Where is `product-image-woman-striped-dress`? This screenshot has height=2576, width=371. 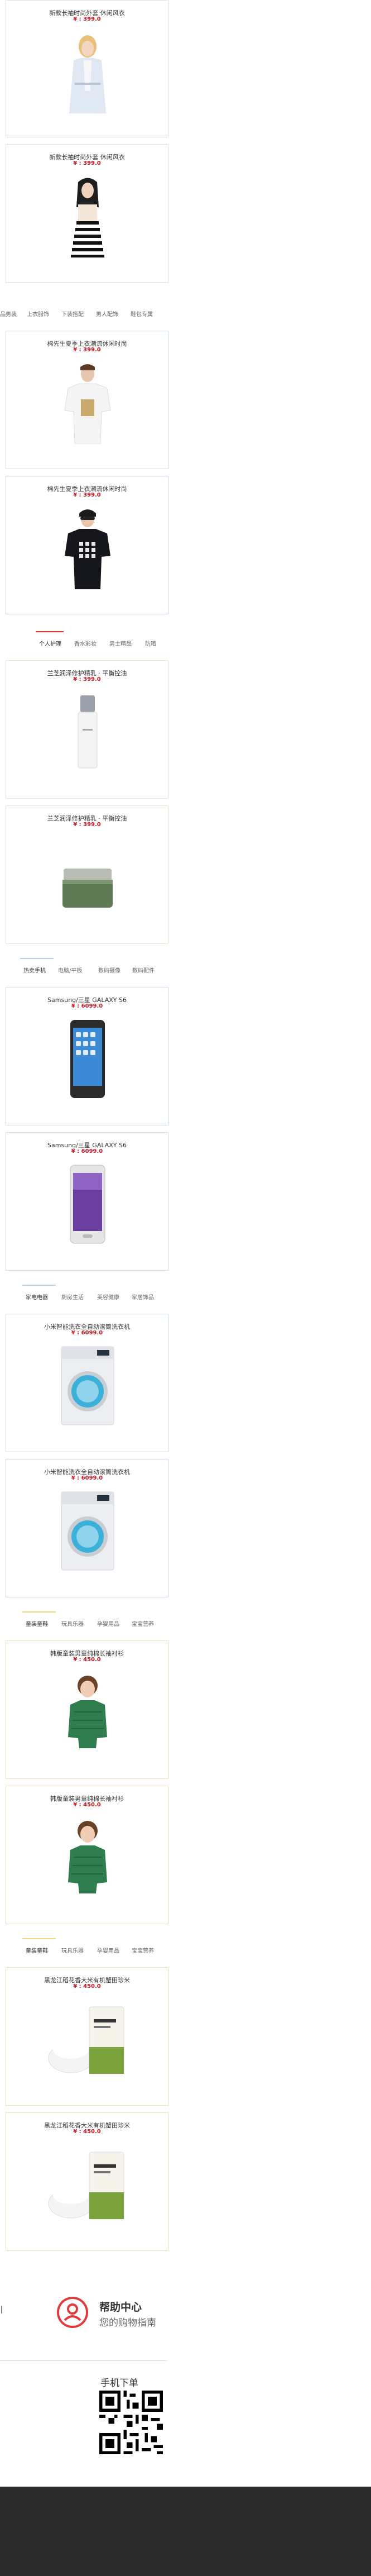
product-image-woman-striped-dress is located at coordinates (87, 215).